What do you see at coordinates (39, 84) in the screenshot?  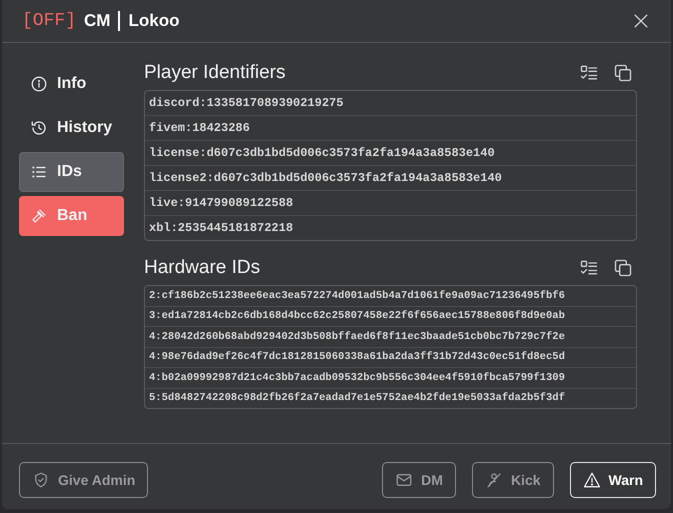 I see `info-icon` at bounding box center [39, 84].